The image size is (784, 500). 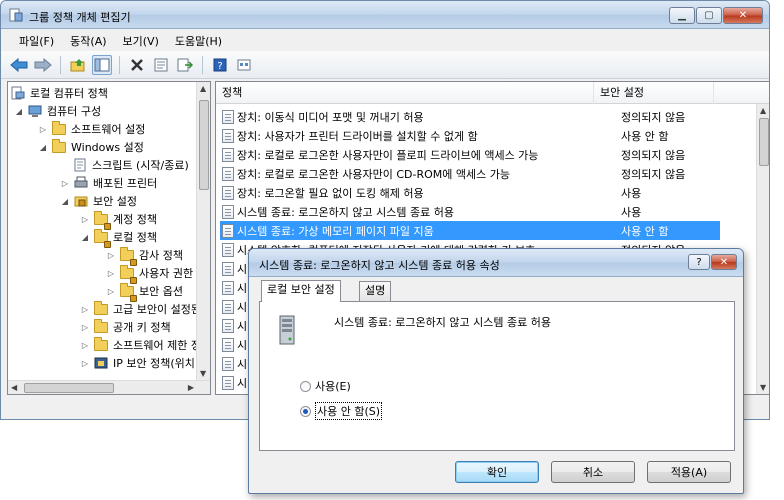 I want to click on scroll-left-icon: ◀, so click(x=14, y=387).